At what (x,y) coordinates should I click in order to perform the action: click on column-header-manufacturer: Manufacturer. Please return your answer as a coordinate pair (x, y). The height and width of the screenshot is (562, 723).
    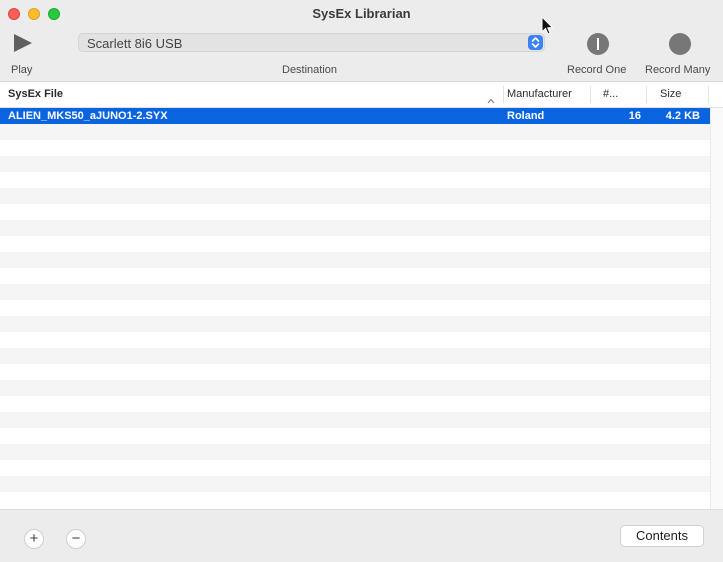
    Looking at the image, I should click on (539, 94).